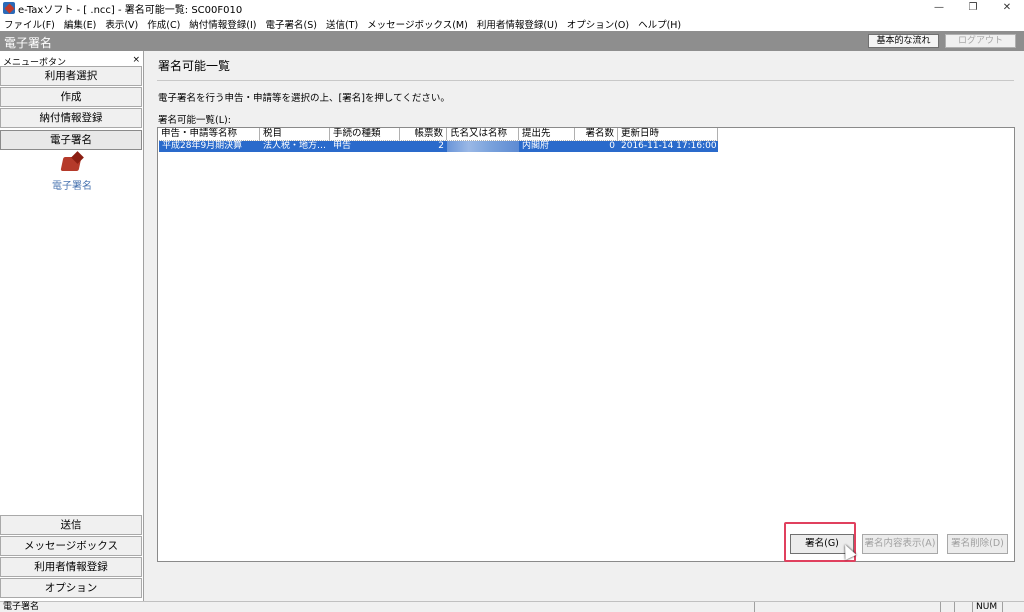 This screenshot has width=1024, height=612. What do you see at coordinates (659, 24) in the screenshot?
I see `menu-help: ヘルプ(H)` at bounding box center [659, 24].